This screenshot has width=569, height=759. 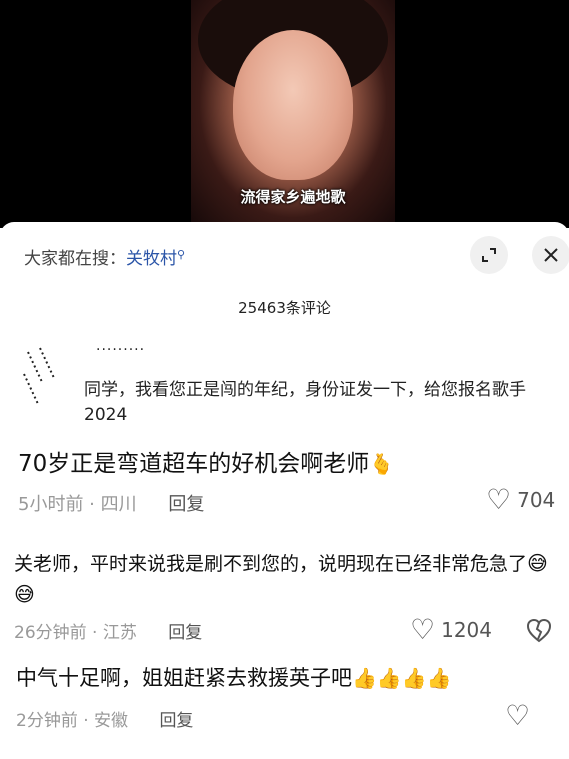 I want to click on expand-icon, so click(x=489, y=255).